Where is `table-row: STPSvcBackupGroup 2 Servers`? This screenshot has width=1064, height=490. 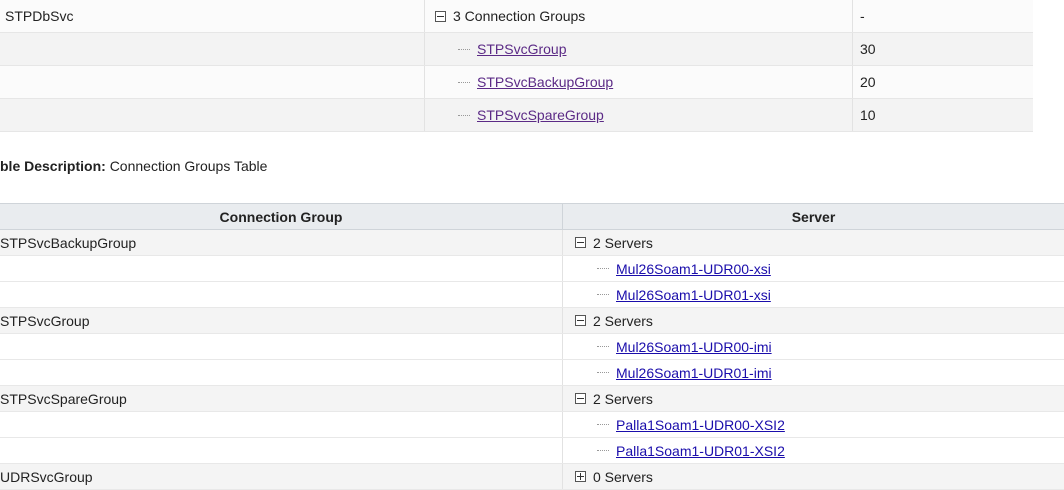
table-row: STPSvcBackupGroup 2 Servers is located at coordinates (532, 243).